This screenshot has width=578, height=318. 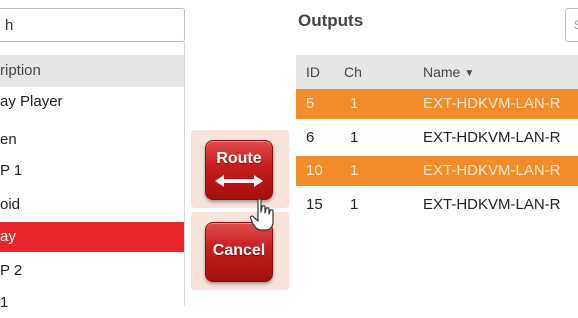 I want to click on double-arrow-icon, so click(x=239, y=181).